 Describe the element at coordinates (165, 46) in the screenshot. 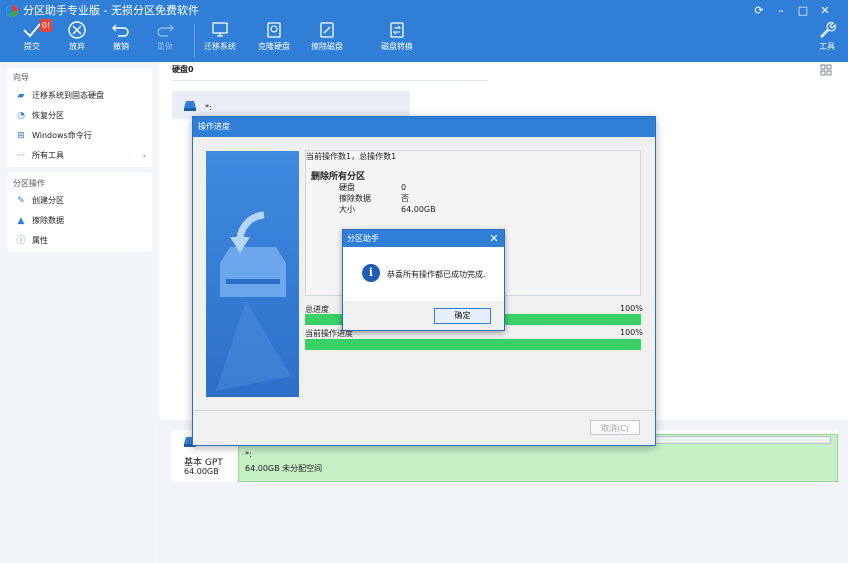

I see `redo-label: 重做` at that location.